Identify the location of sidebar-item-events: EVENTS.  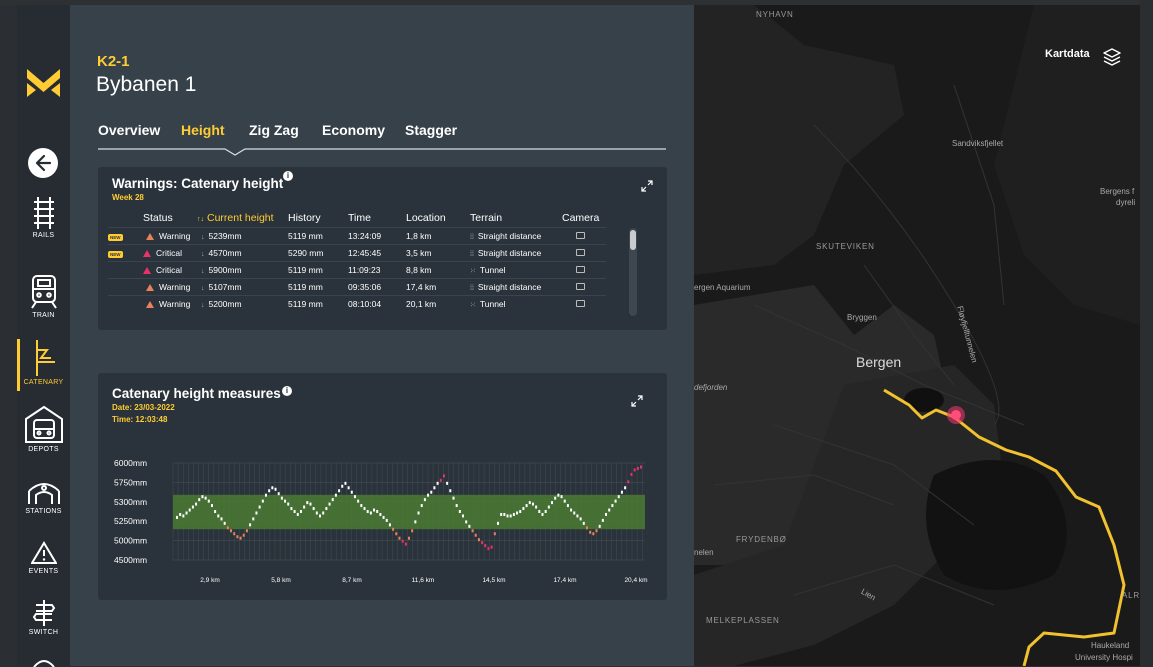
(43, 558).